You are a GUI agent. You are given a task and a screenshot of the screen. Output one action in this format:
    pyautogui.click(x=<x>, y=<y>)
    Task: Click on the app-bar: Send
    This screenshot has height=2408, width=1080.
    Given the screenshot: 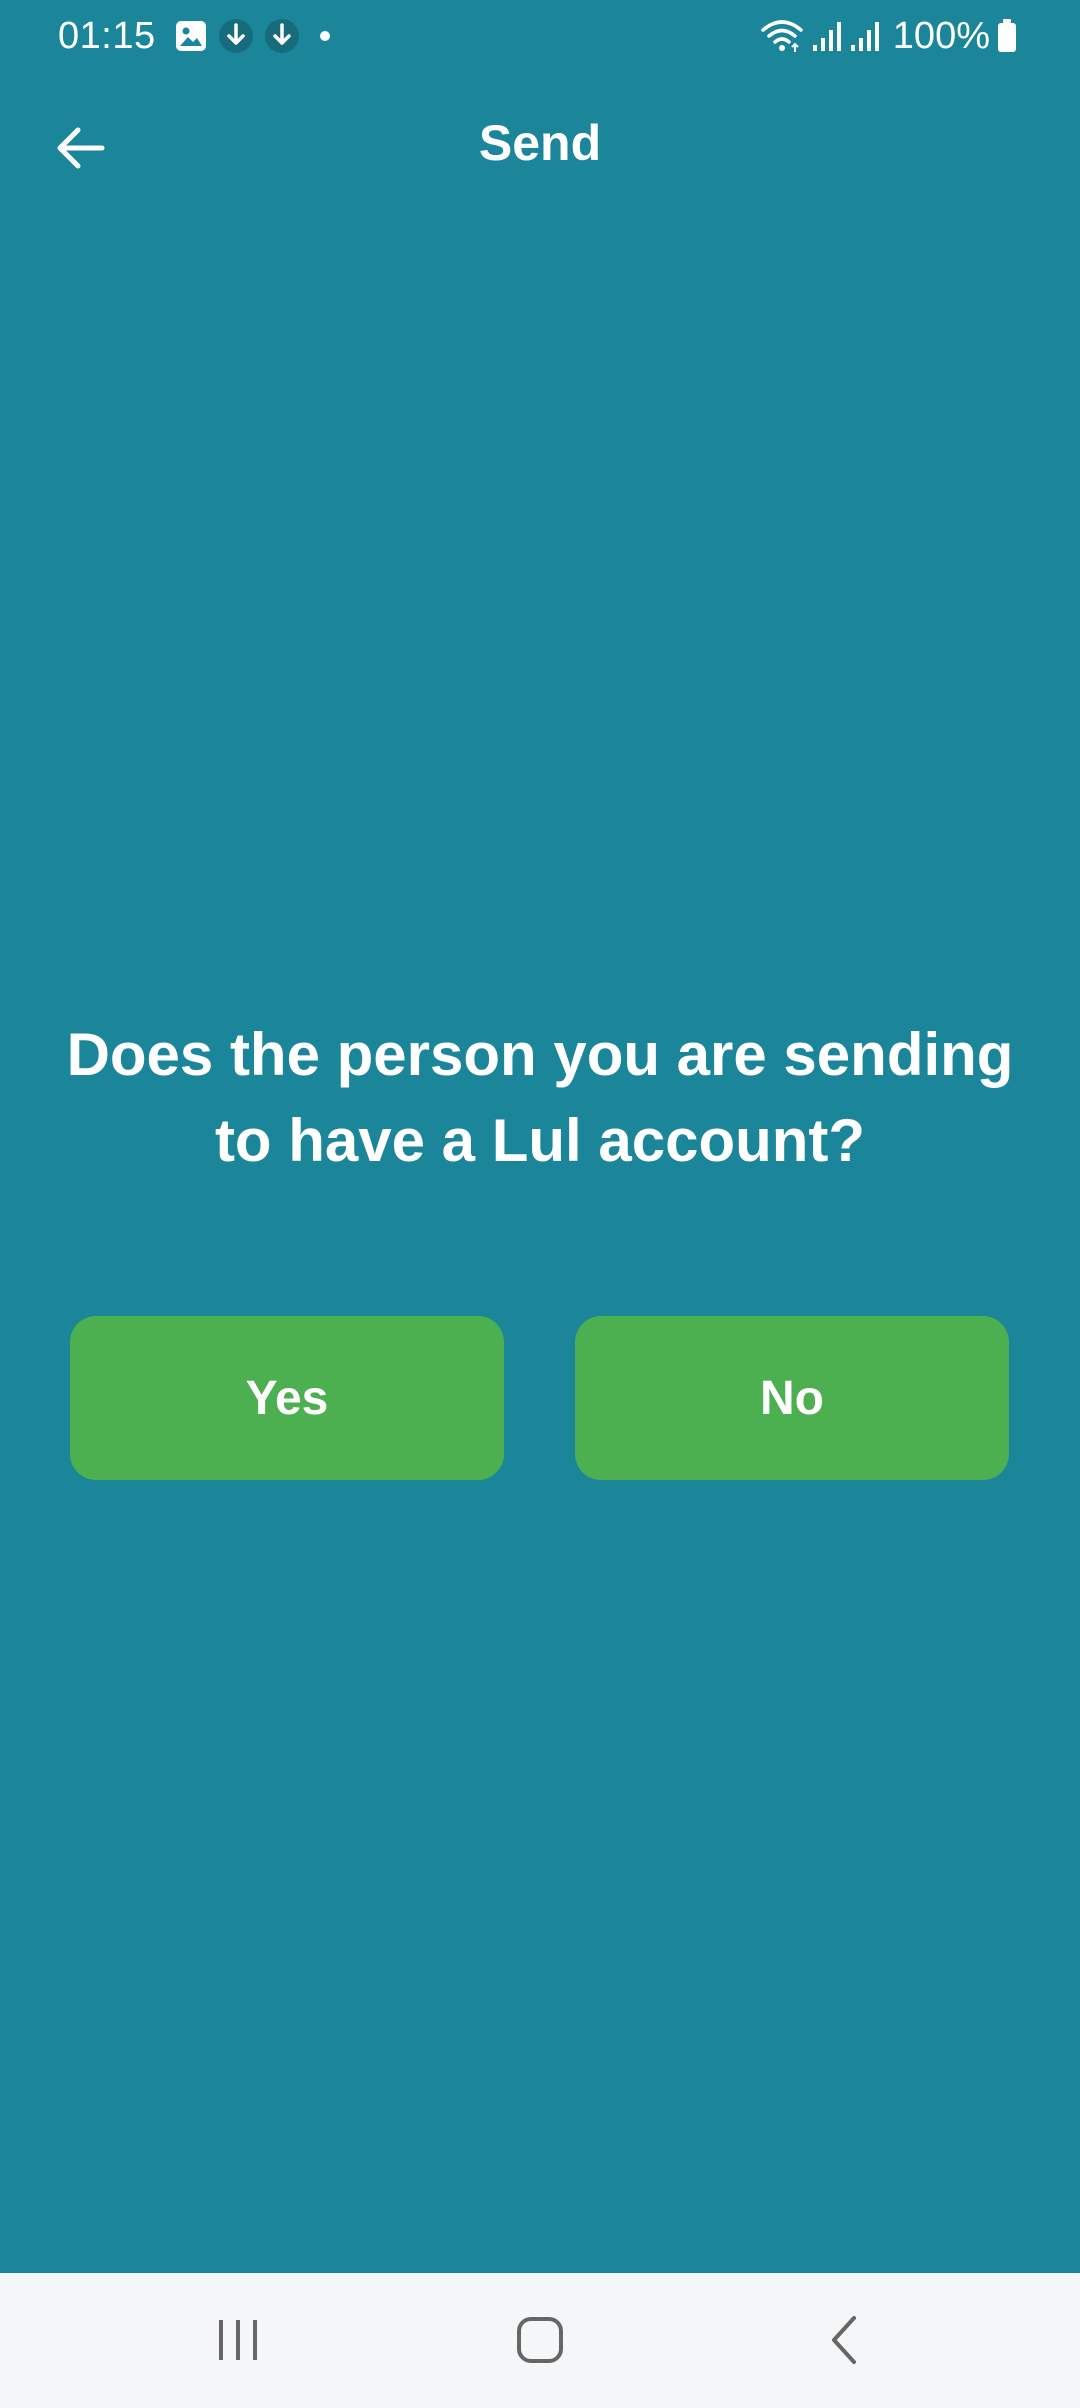 What is the action you would take?
    pyautogui.click(x=540, y=145)
    